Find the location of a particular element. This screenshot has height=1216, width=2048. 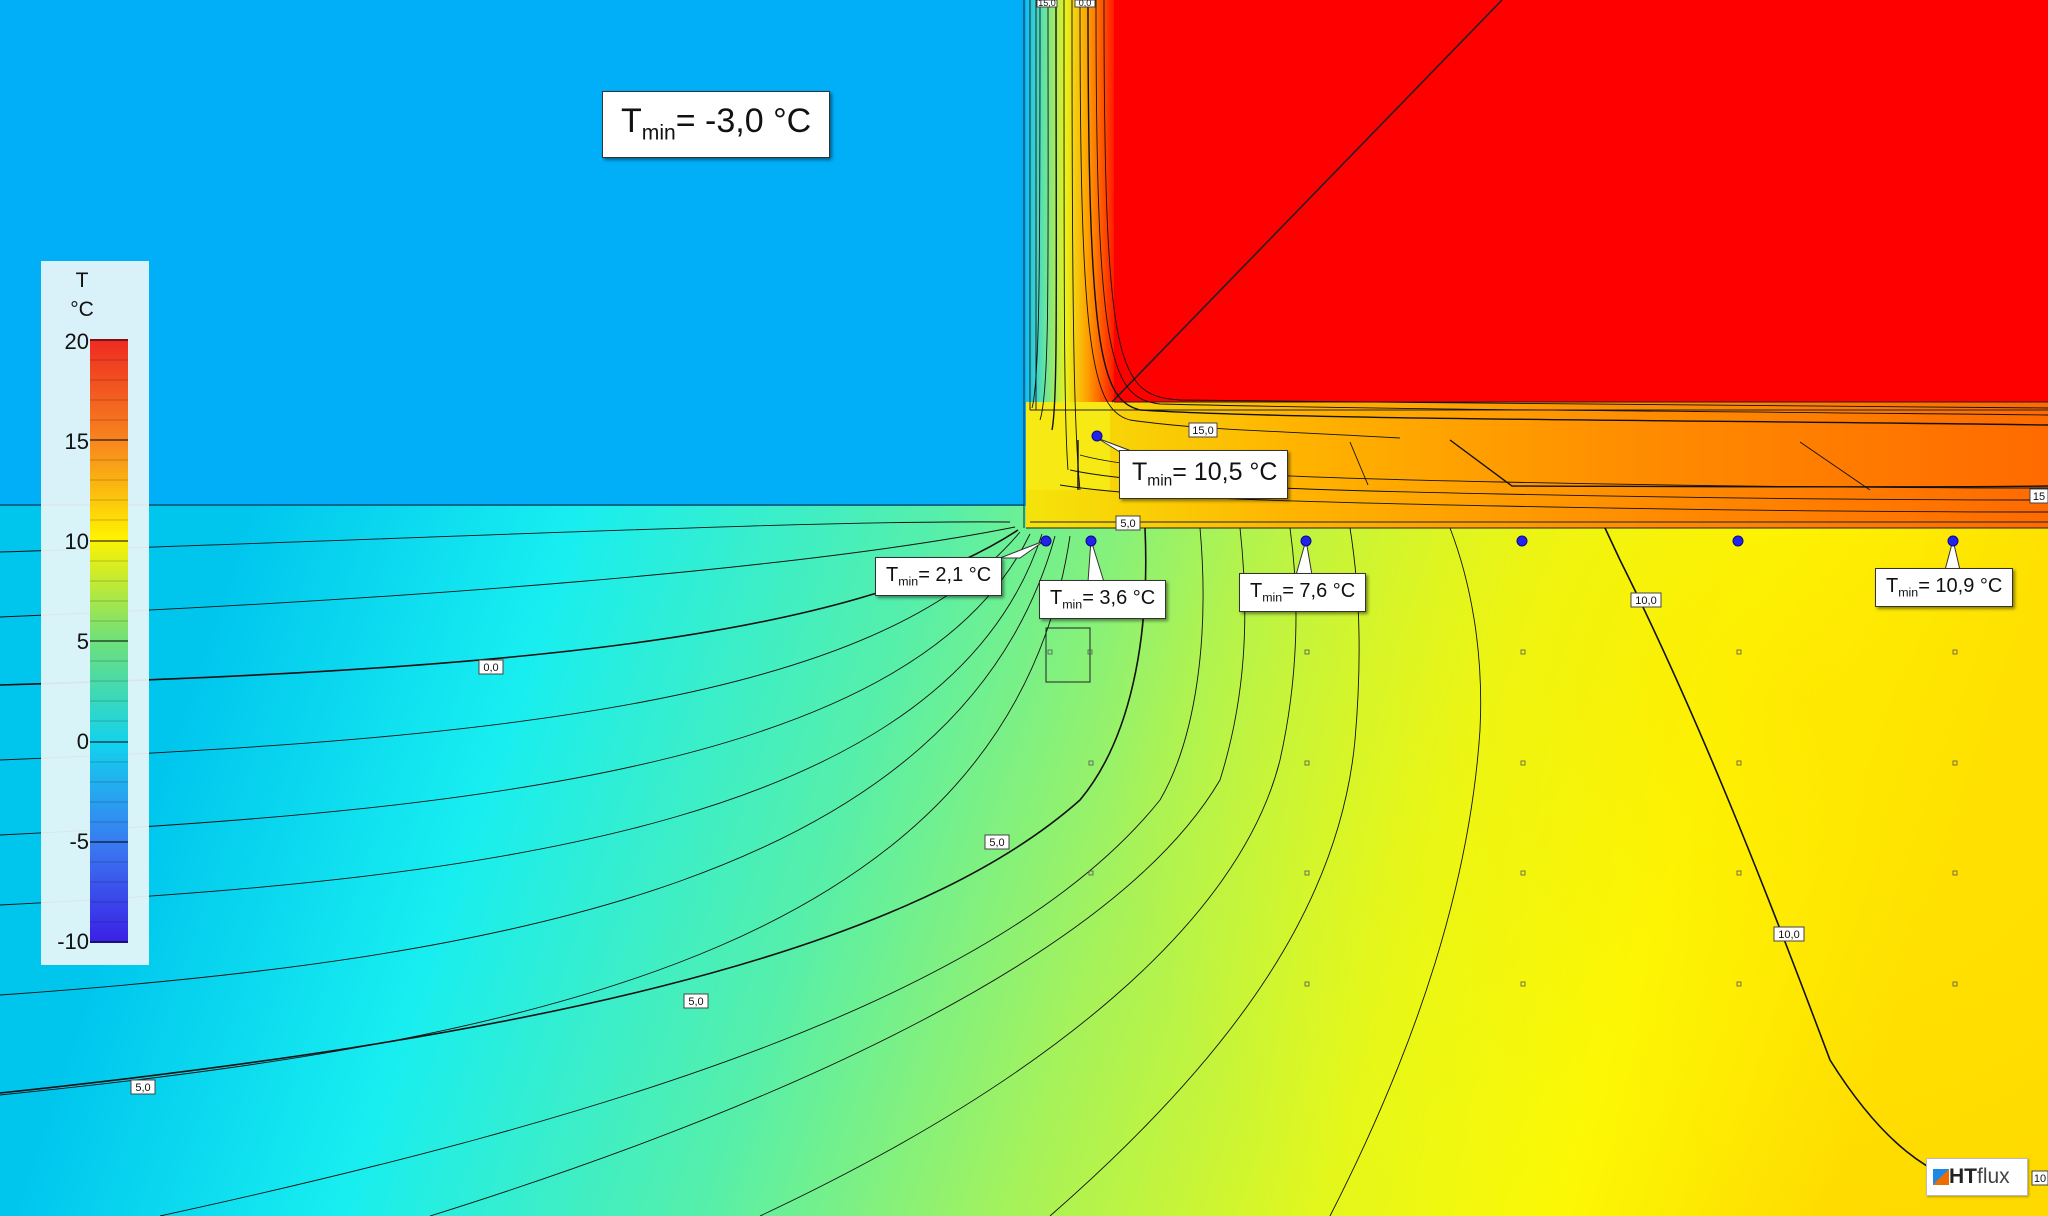

tmin-value: = 3,6 °C is located at coordinates (1119, 598).